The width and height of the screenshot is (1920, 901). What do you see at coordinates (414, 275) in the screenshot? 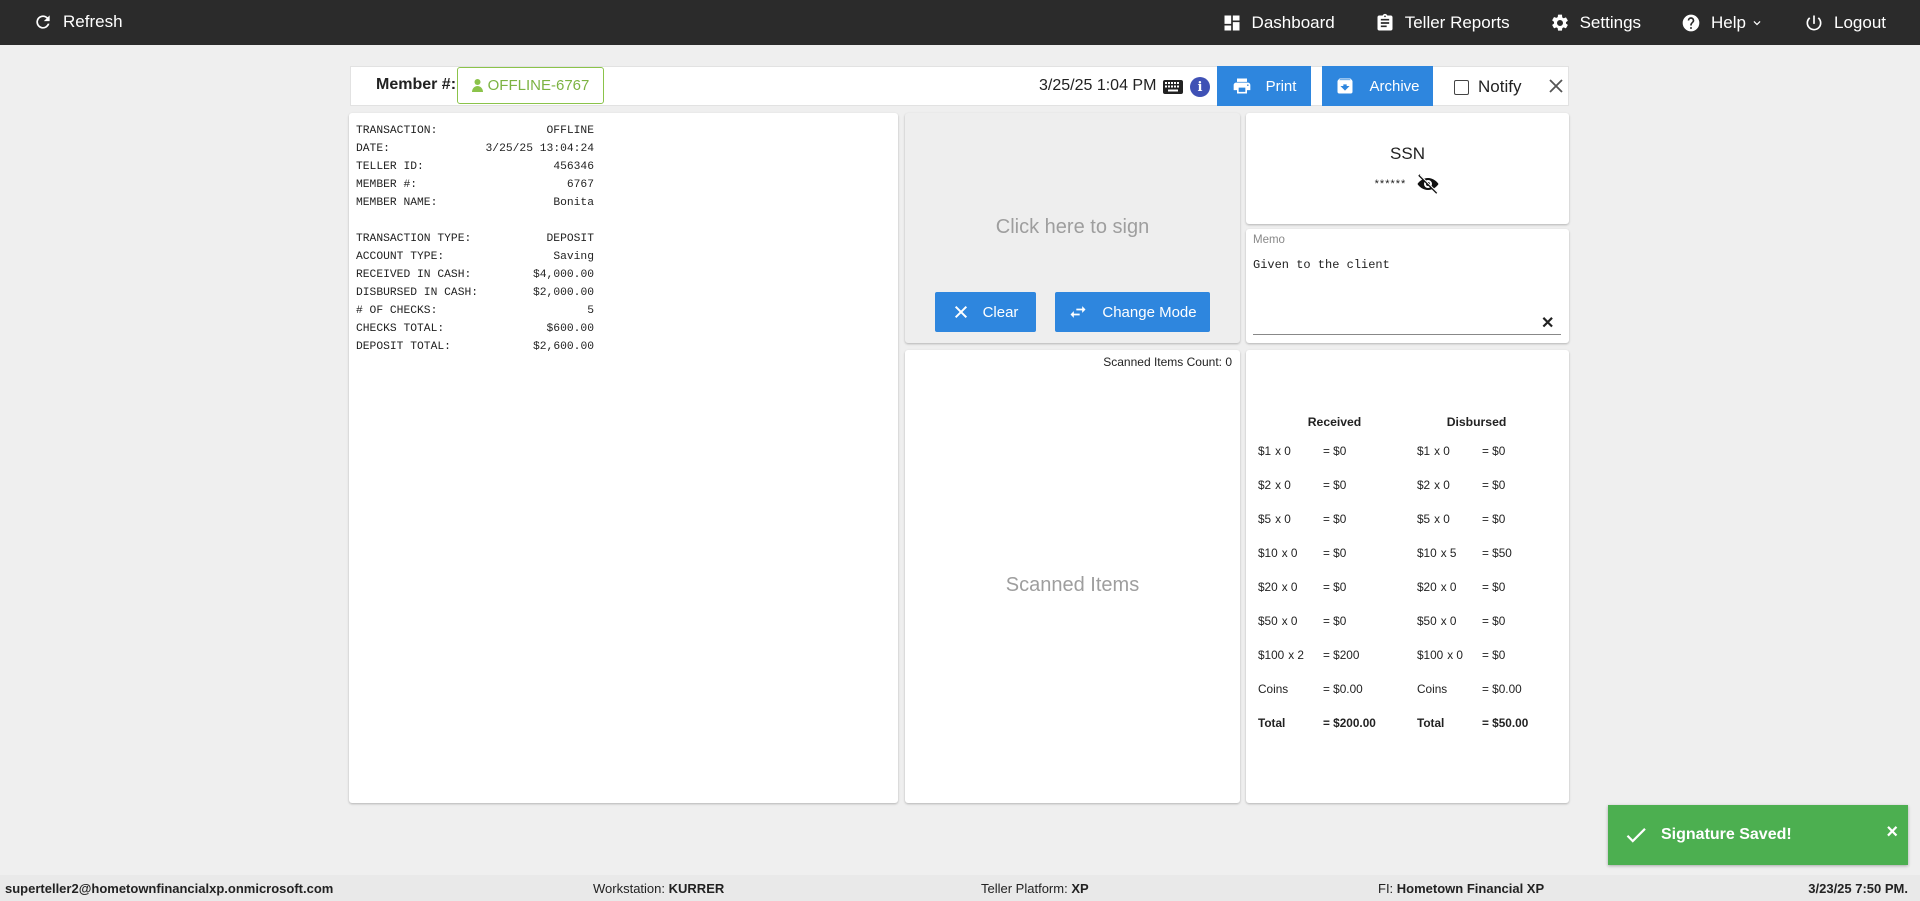
I see `receipt-key: RECEIVED IN CASH:` at bounding box center [414, 275].